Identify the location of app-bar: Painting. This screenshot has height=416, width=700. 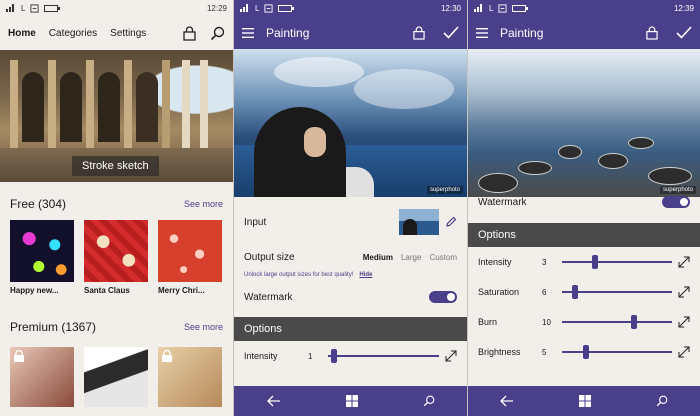
(584, 32).